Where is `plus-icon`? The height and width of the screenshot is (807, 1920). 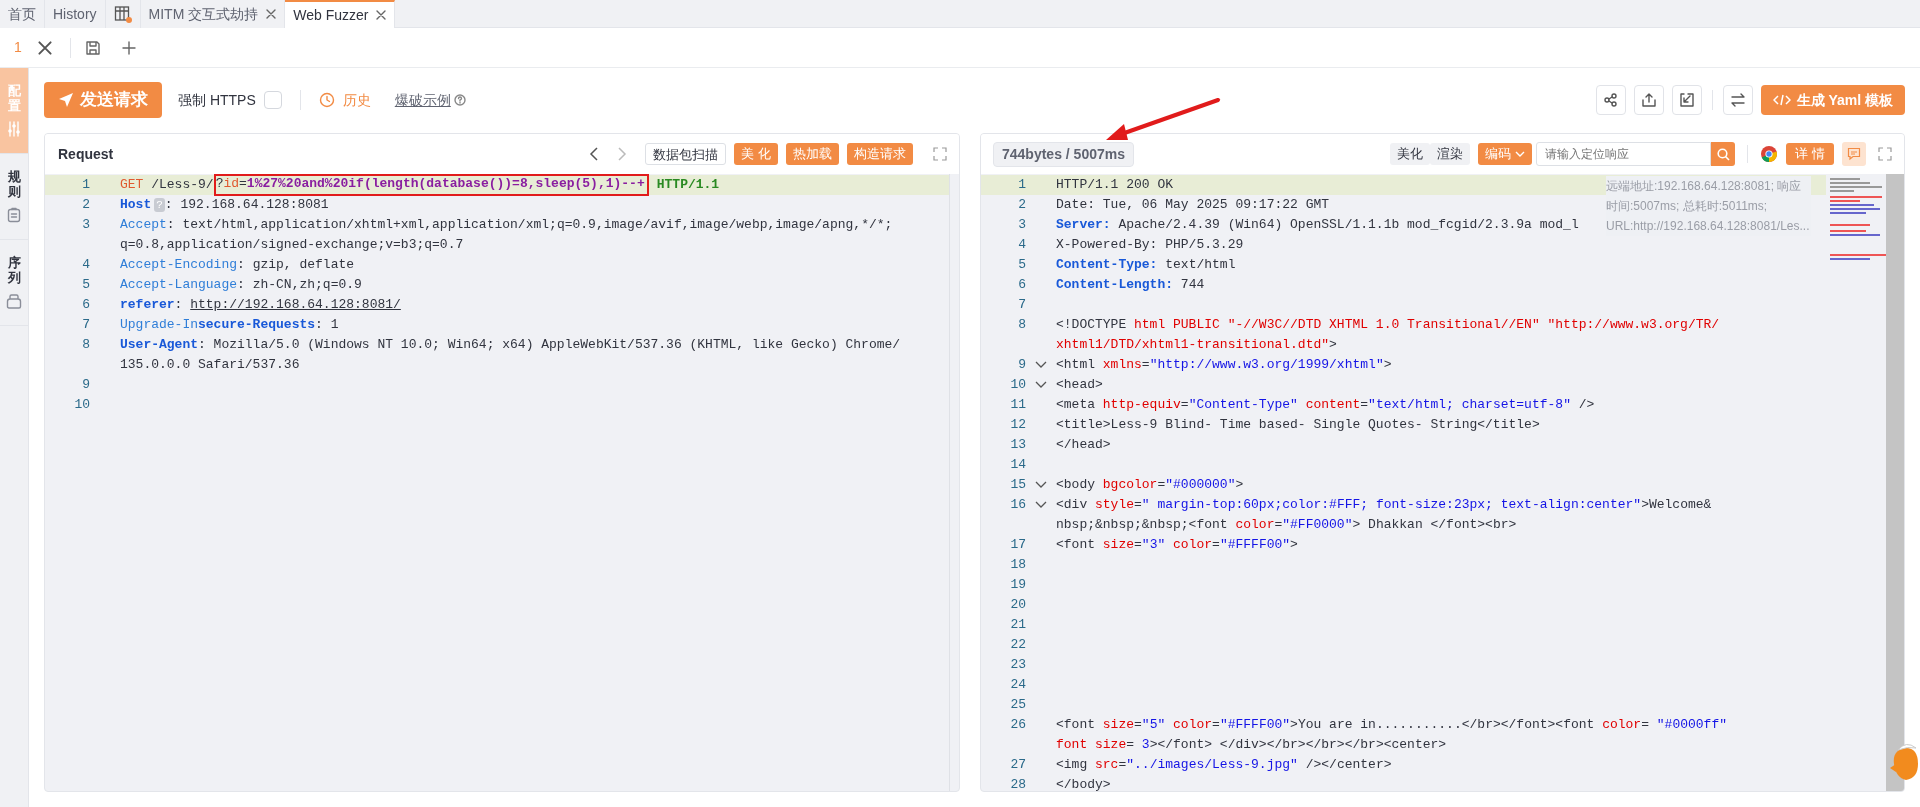 plus-icon is located at coordinates (128, 47).